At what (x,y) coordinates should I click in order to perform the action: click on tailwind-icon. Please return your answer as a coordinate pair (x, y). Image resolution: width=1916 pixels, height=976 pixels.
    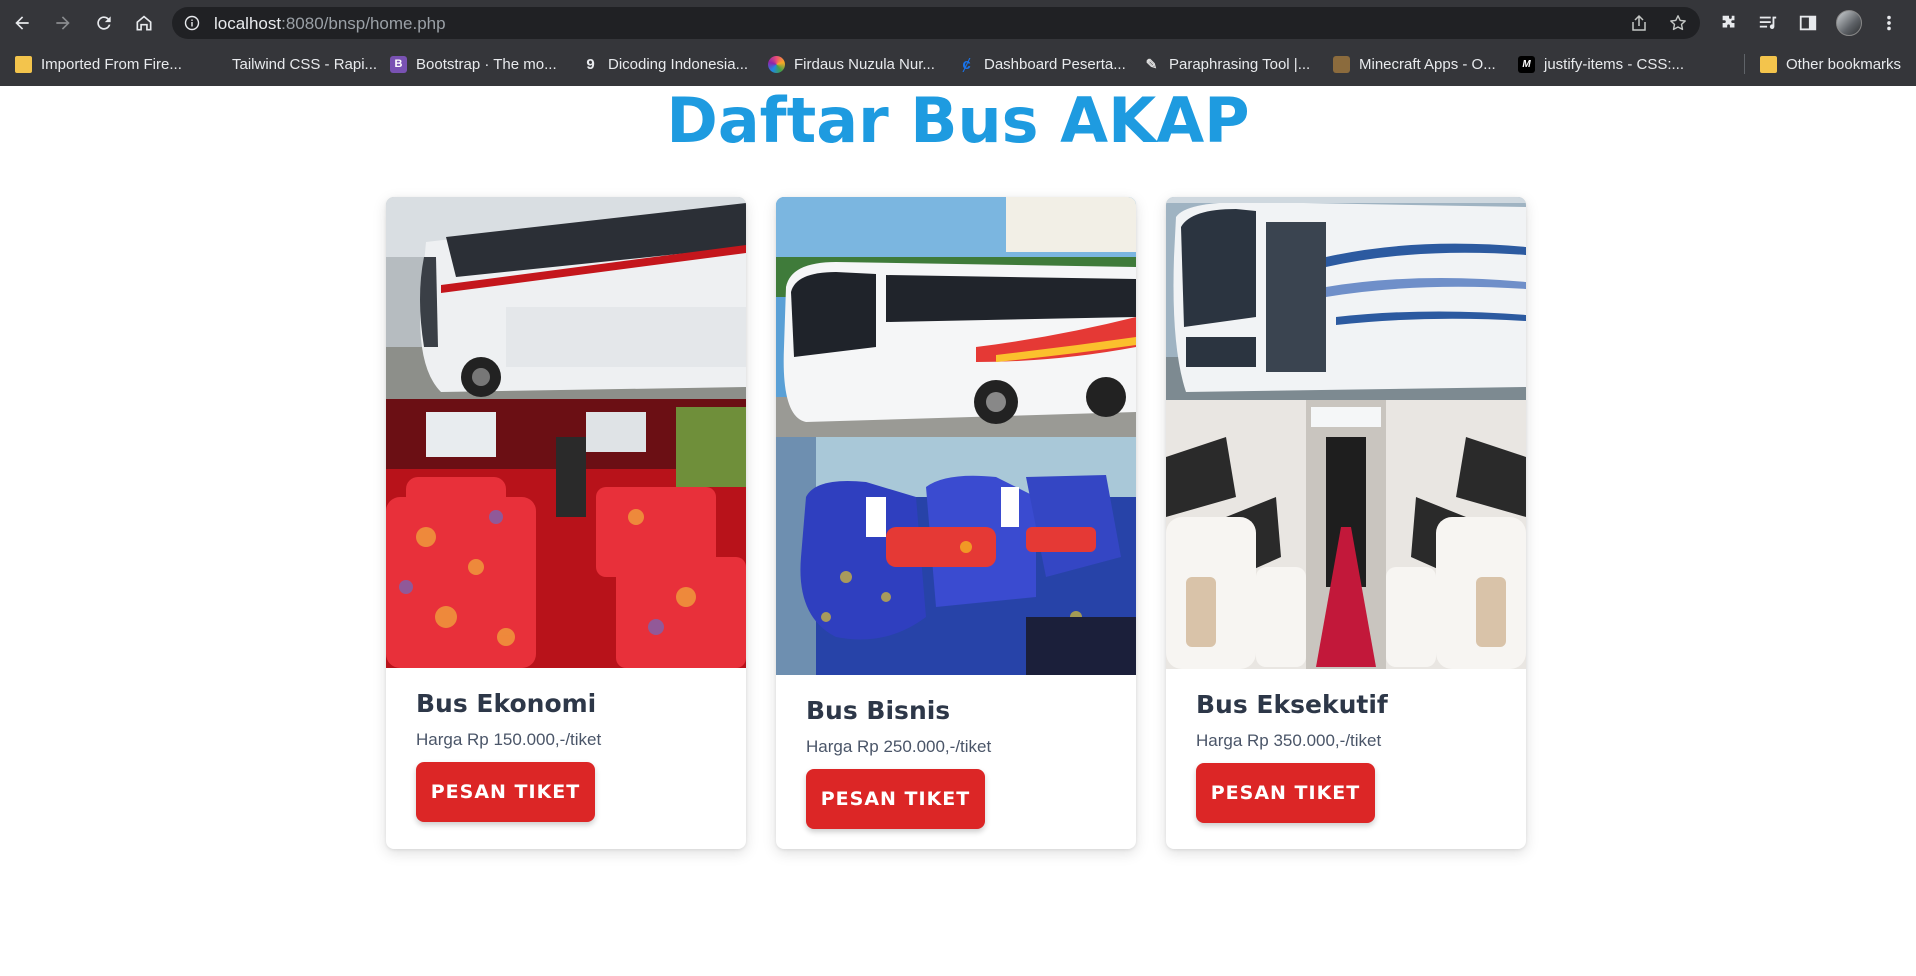
    Looking at the image, I should click on (214, 64).